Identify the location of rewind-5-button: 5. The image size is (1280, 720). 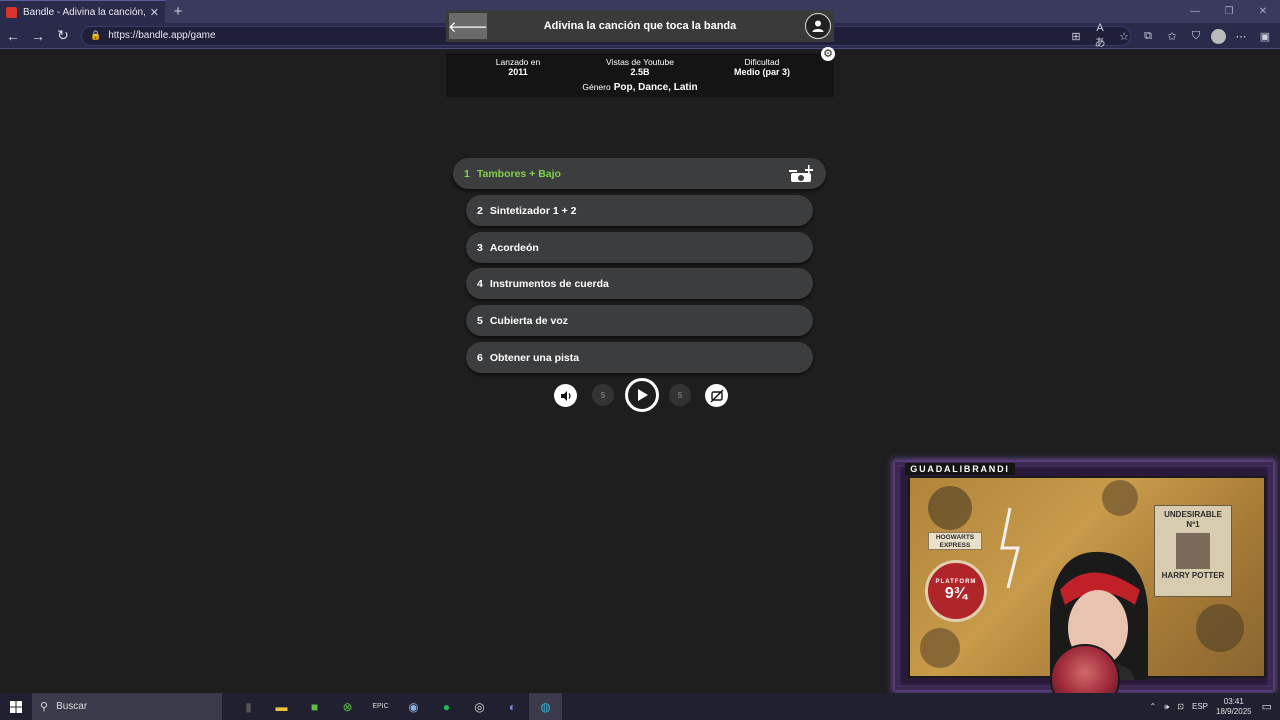
(603, 395).